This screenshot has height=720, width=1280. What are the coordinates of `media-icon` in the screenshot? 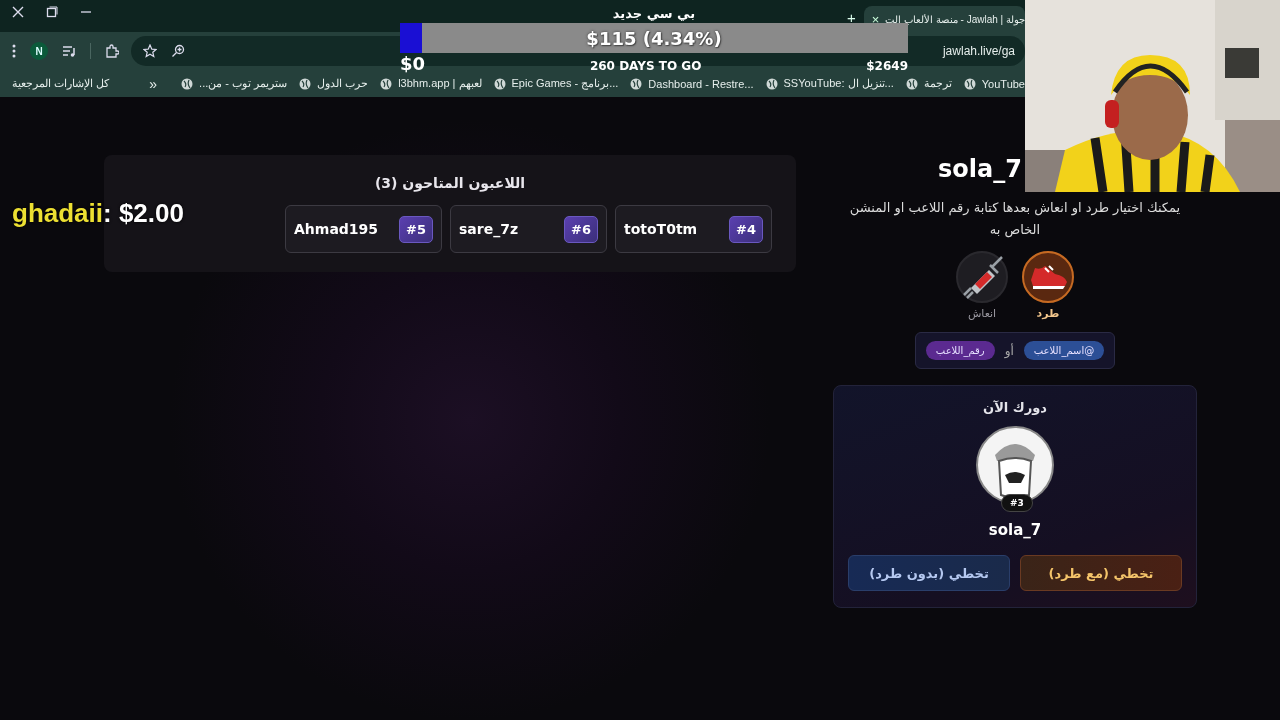 It's located at (69, 51).